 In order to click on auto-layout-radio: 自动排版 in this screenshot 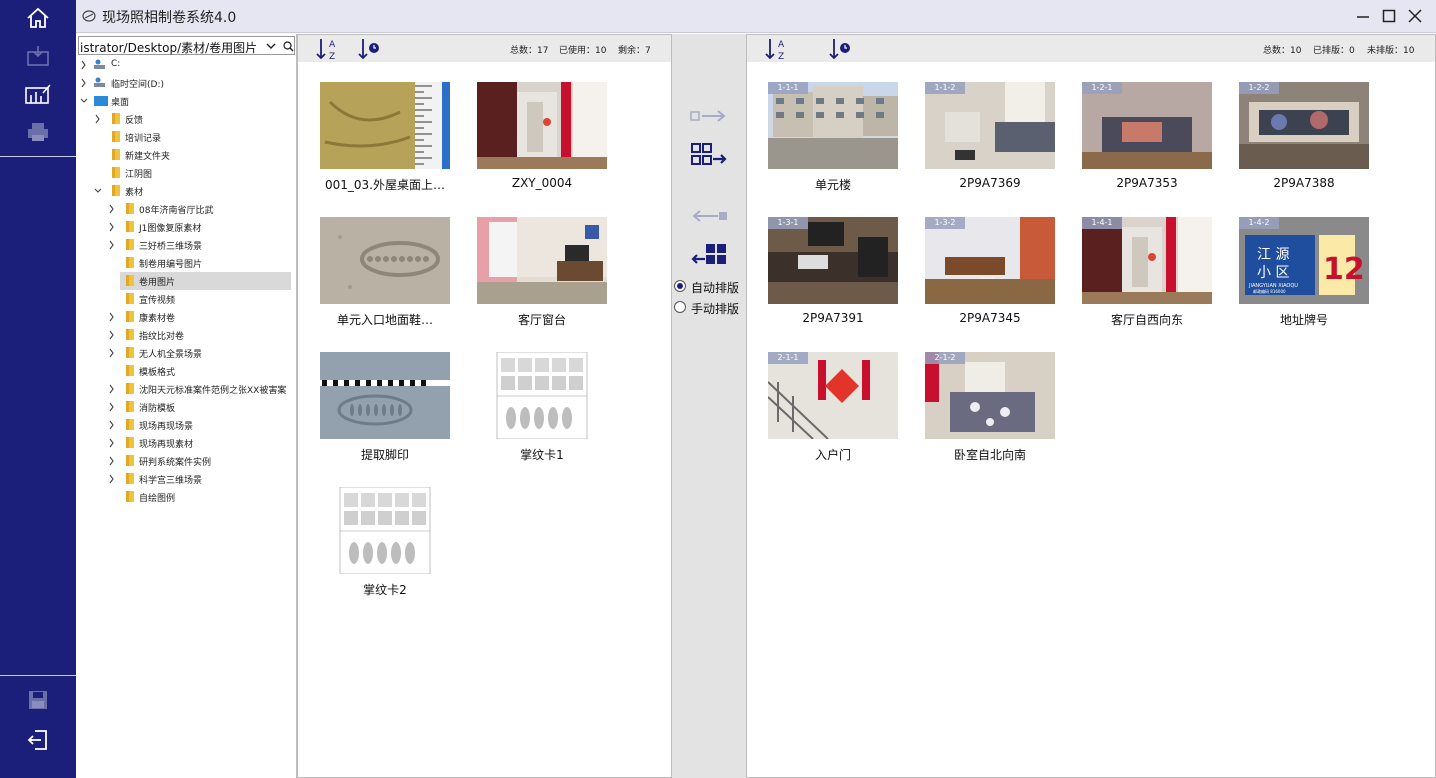, I will do `click(710, 286)`.